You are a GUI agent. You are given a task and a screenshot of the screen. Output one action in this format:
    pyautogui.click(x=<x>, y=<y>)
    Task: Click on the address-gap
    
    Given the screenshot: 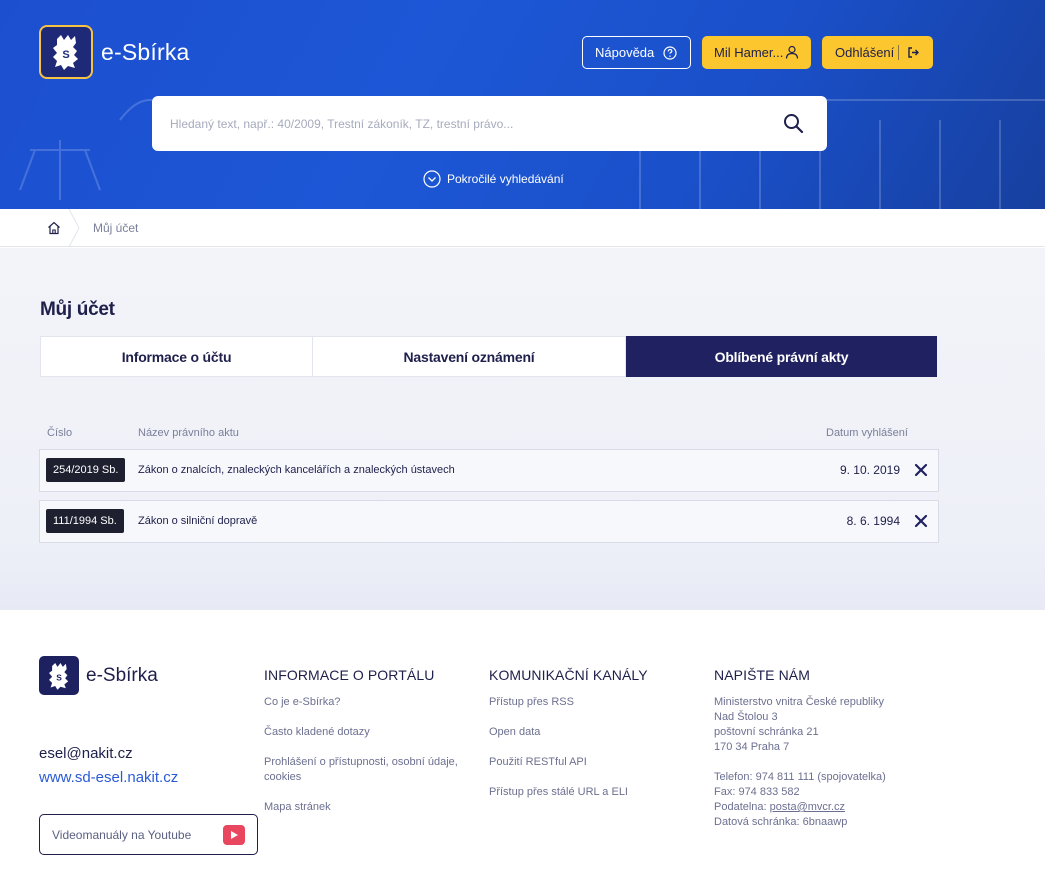 What is the action you would take?
    pyautogui.click(x=829, y=762)
    